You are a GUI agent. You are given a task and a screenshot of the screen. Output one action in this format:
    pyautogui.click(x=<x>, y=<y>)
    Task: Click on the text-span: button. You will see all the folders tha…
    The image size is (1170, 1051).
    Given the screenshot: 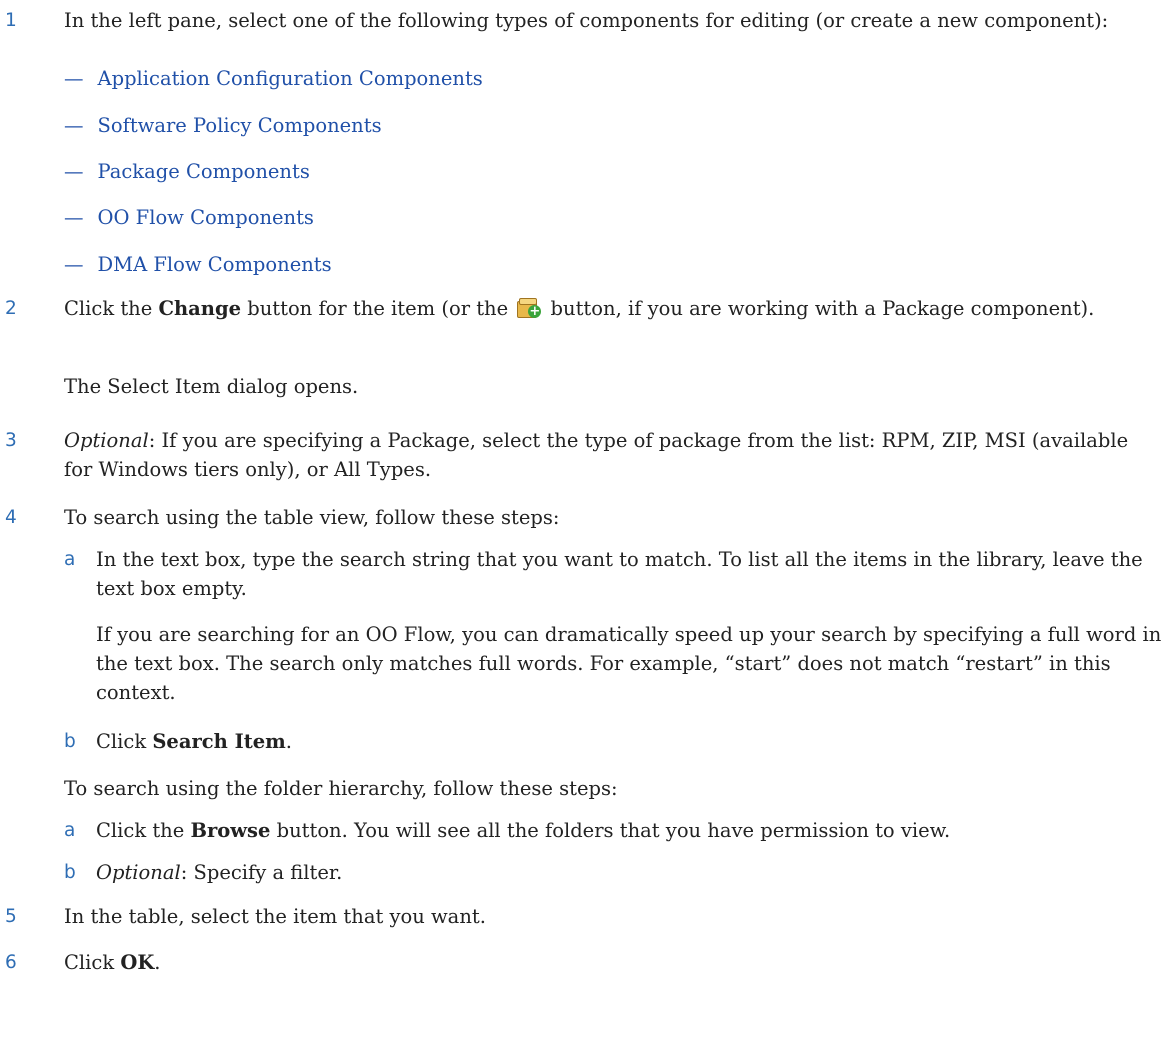 What is the action you would take?
    pyautogui.click(x=610, y=830)
    